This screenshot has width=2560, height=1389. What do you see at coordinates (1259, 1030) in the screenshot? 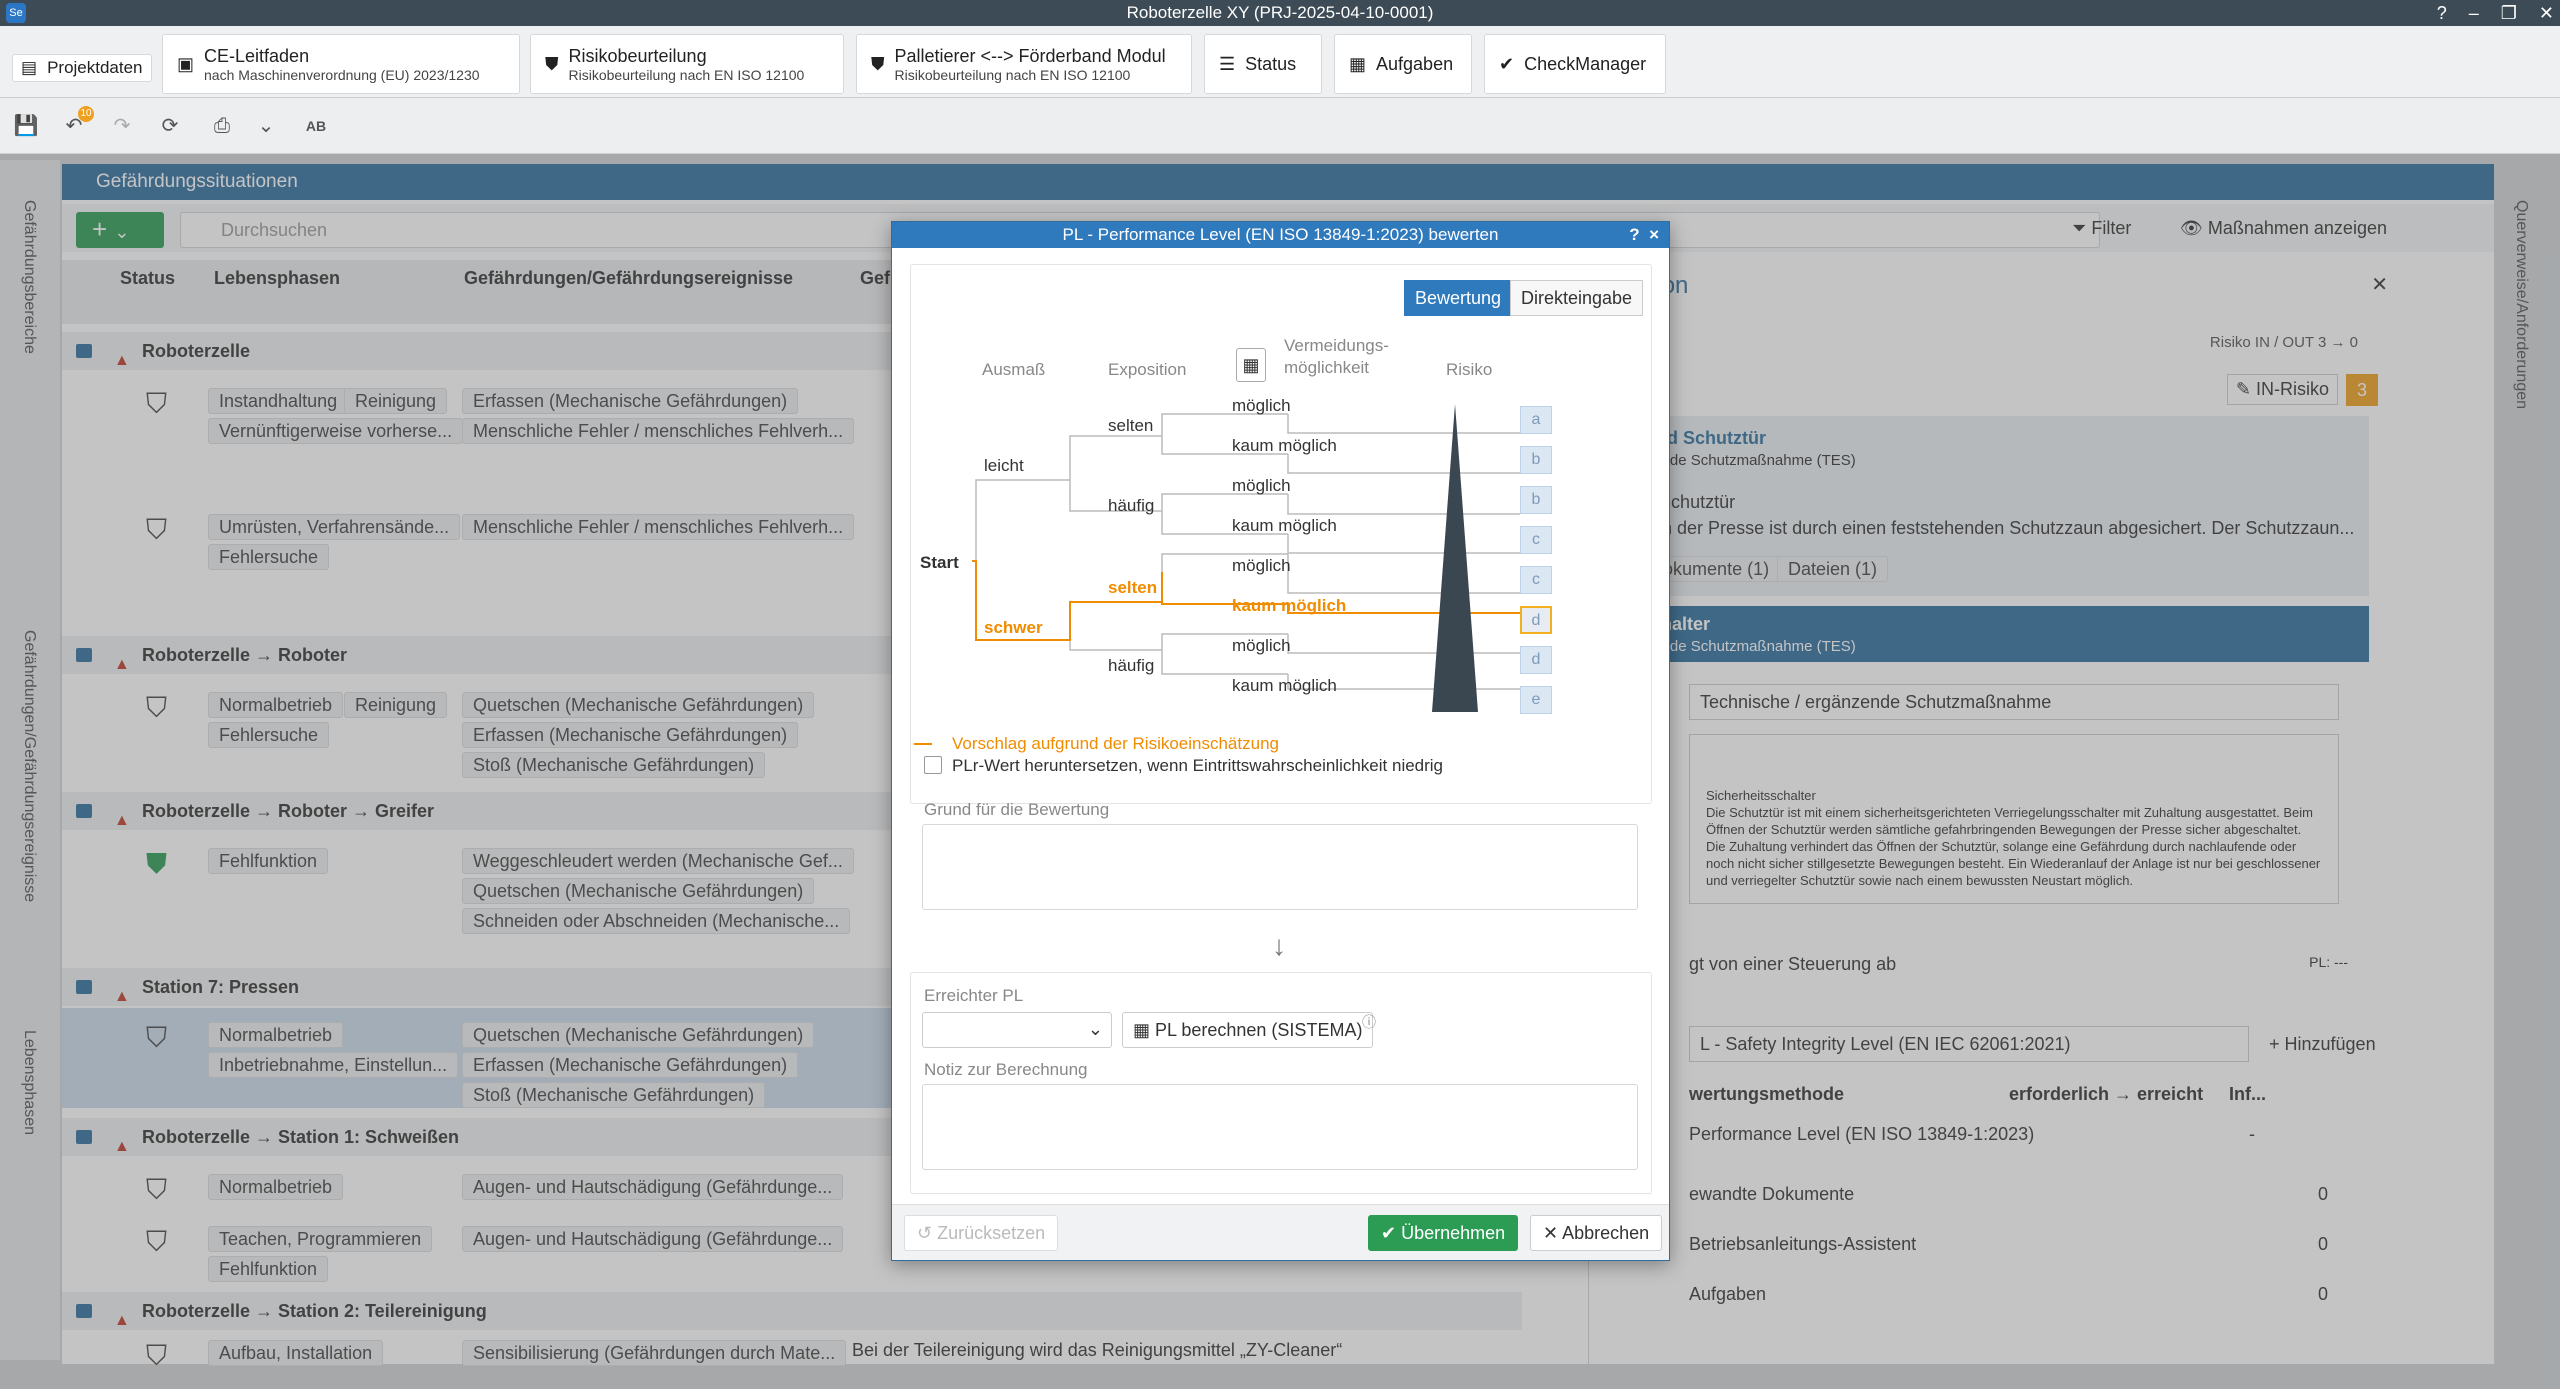
I see `calc-pl-label: PL berechnen (SISTEMA)` at bounding box center [1259, 1030].